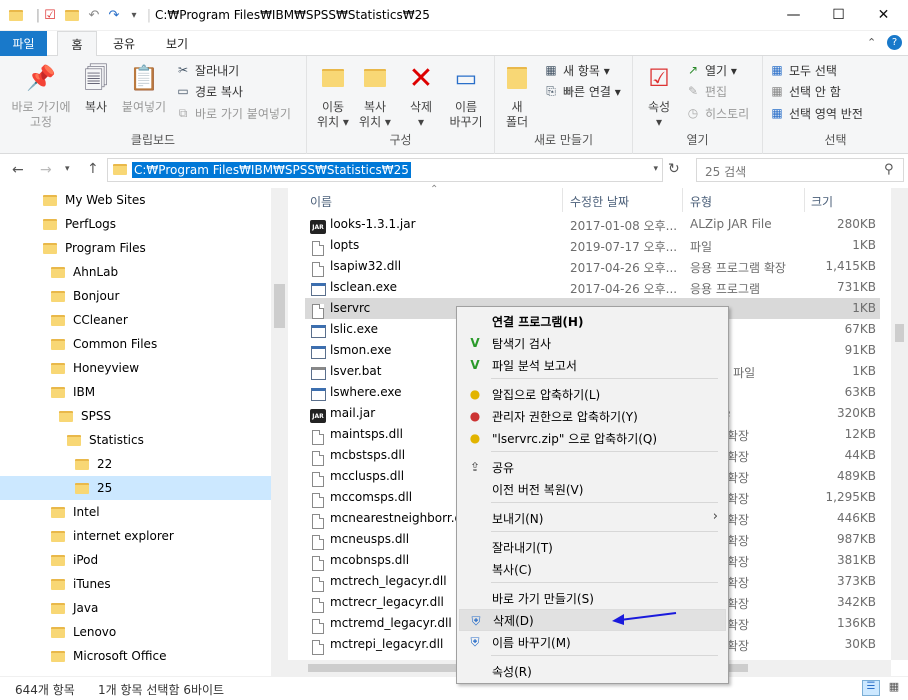  I want to click on tree-item: My Web Sites, so click(135, 200).